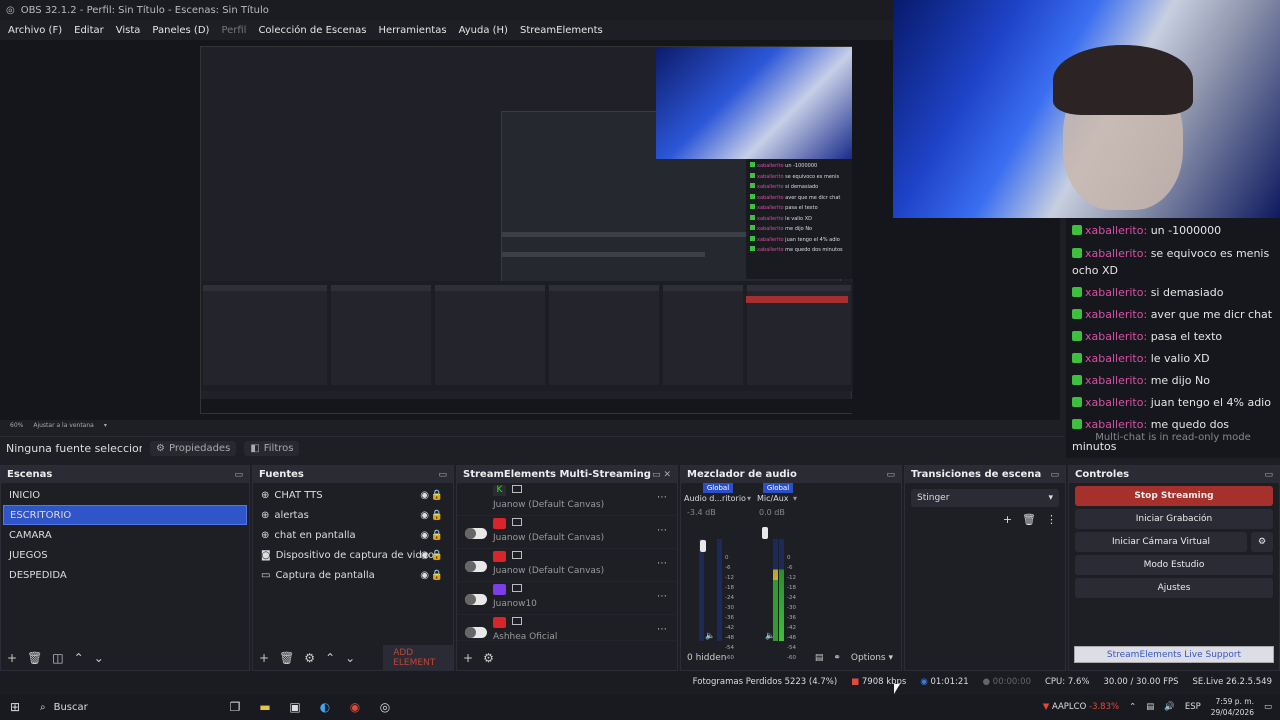 This screenshot has width=1280, height=720. What do you see at coordinates (661, 475) in the screenshot?
I see `close-icon: ▭ ✕` at bounding box center [661, 475].